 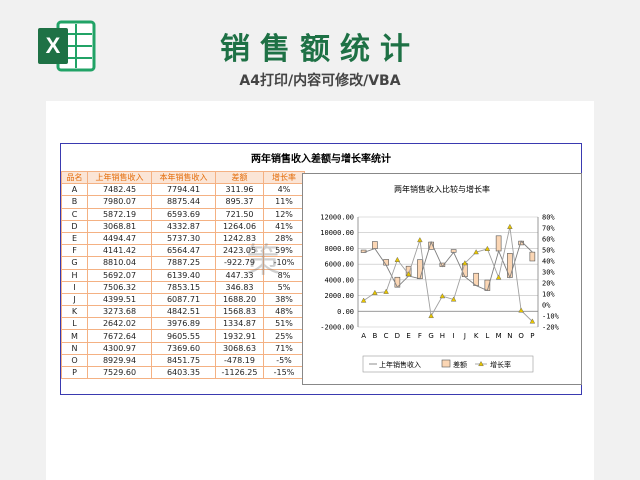 I want to click on table-cell: -15%, so click(x=284, y=372).